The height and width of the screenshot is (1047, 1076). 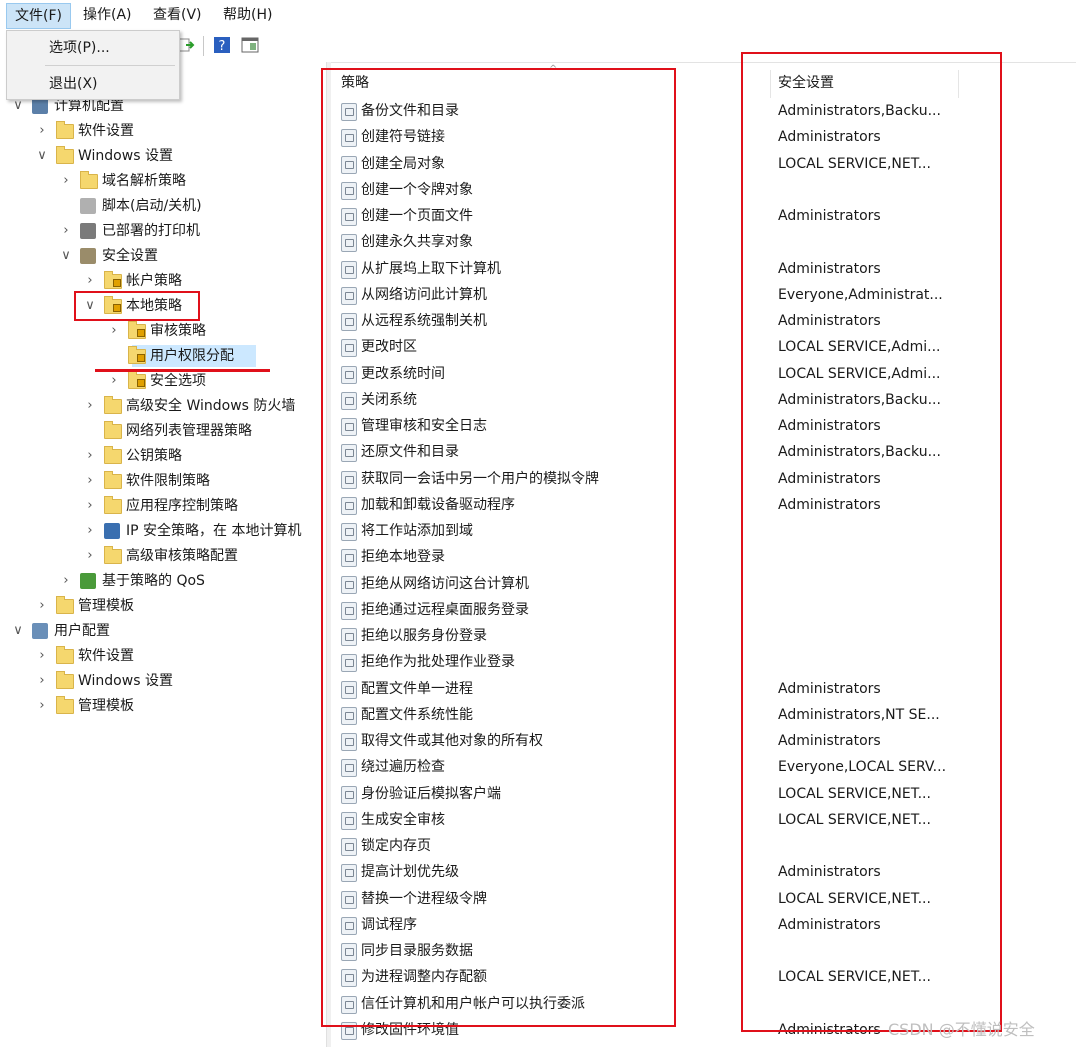 I want to click on help-icon: ?, so click(x=222, y=45).